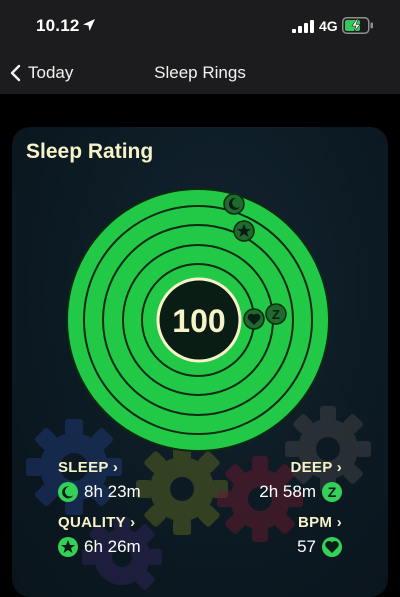 This screenshot has height=597, width=400. What do you see at coordinates (200, 26) in the screenshot?
I see `status-bar: 10.12 4G` at bounding box center [200, 26].